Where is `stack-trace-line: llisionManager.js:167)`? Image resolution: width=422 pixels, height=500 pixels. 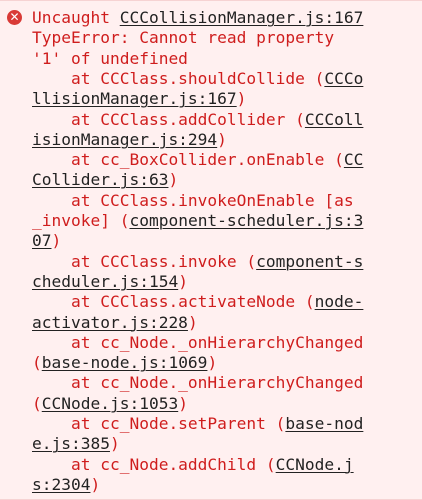 stack-trace-line: llisionManager.js:167) is located at coordinates (139, 98).